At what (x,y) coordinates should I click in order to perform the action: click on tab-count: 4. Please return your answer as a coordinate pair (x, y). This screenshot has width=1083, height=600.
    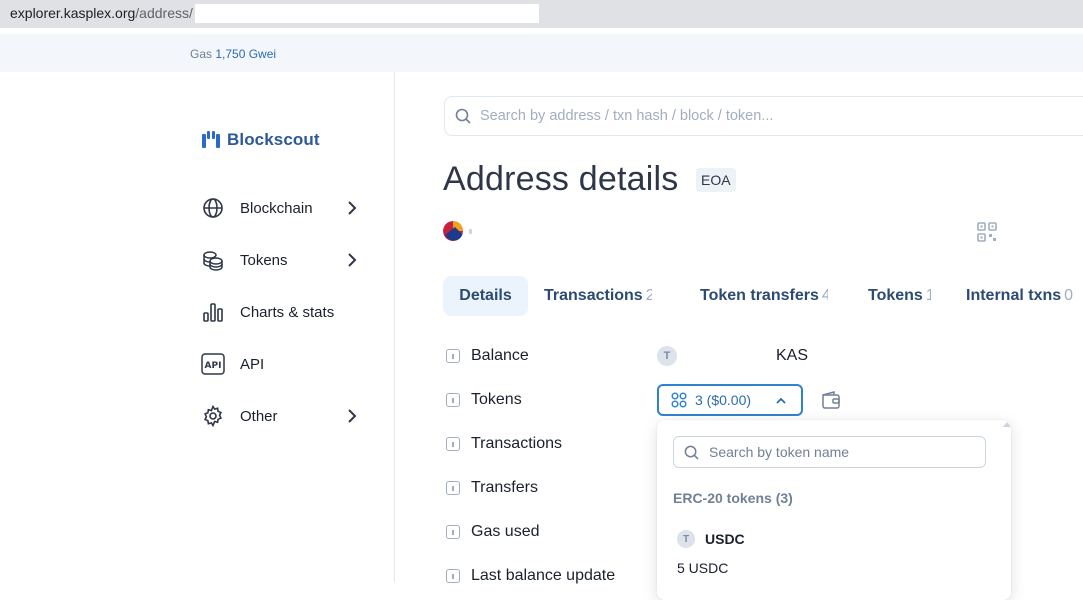
    Looking at the image, I should click on (824, 295).